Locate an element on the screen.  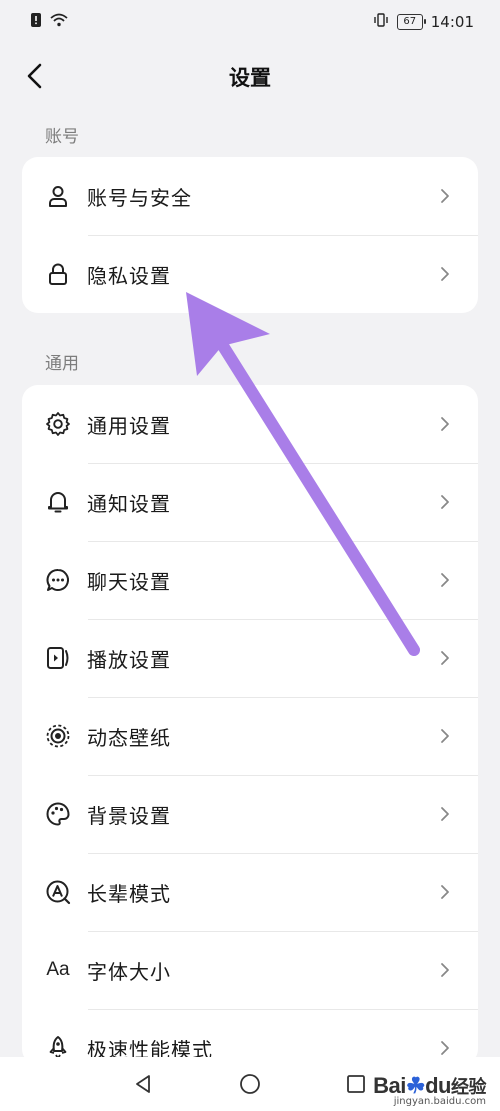
font-size-icon: Aa is located at coordinates (58, 969).